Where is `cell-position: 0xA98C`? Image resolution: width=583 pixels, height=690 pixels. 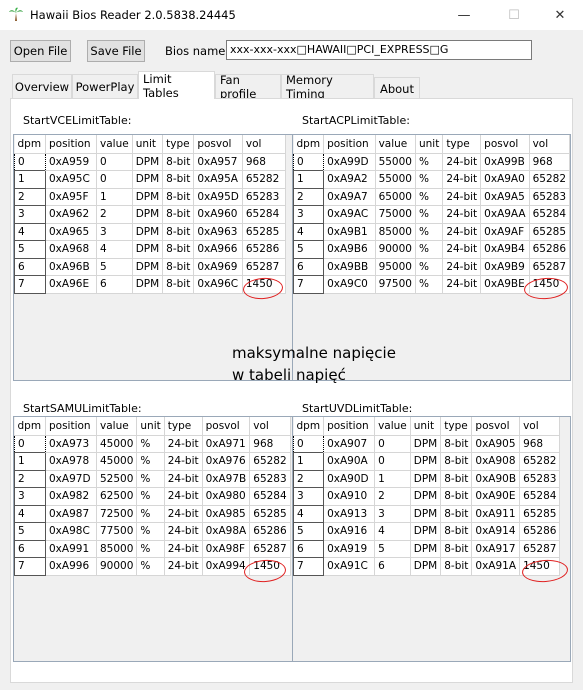
cell-position: 0xA98C is located at coordinates (71, 531).